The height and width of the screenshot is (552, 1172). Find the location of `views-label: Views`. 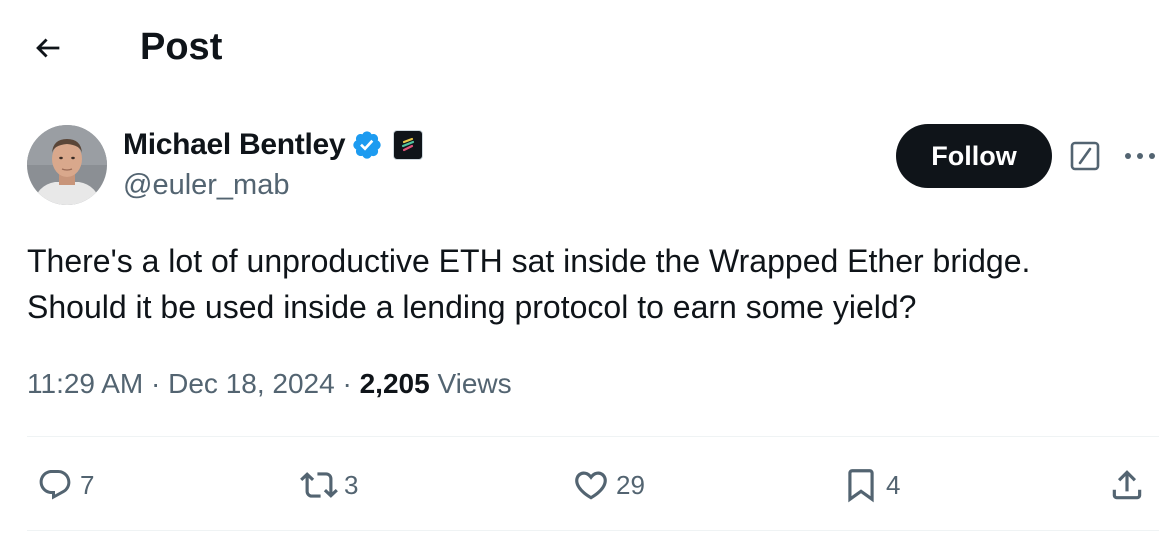

views-label: Views is located at coordinates (474, 383).